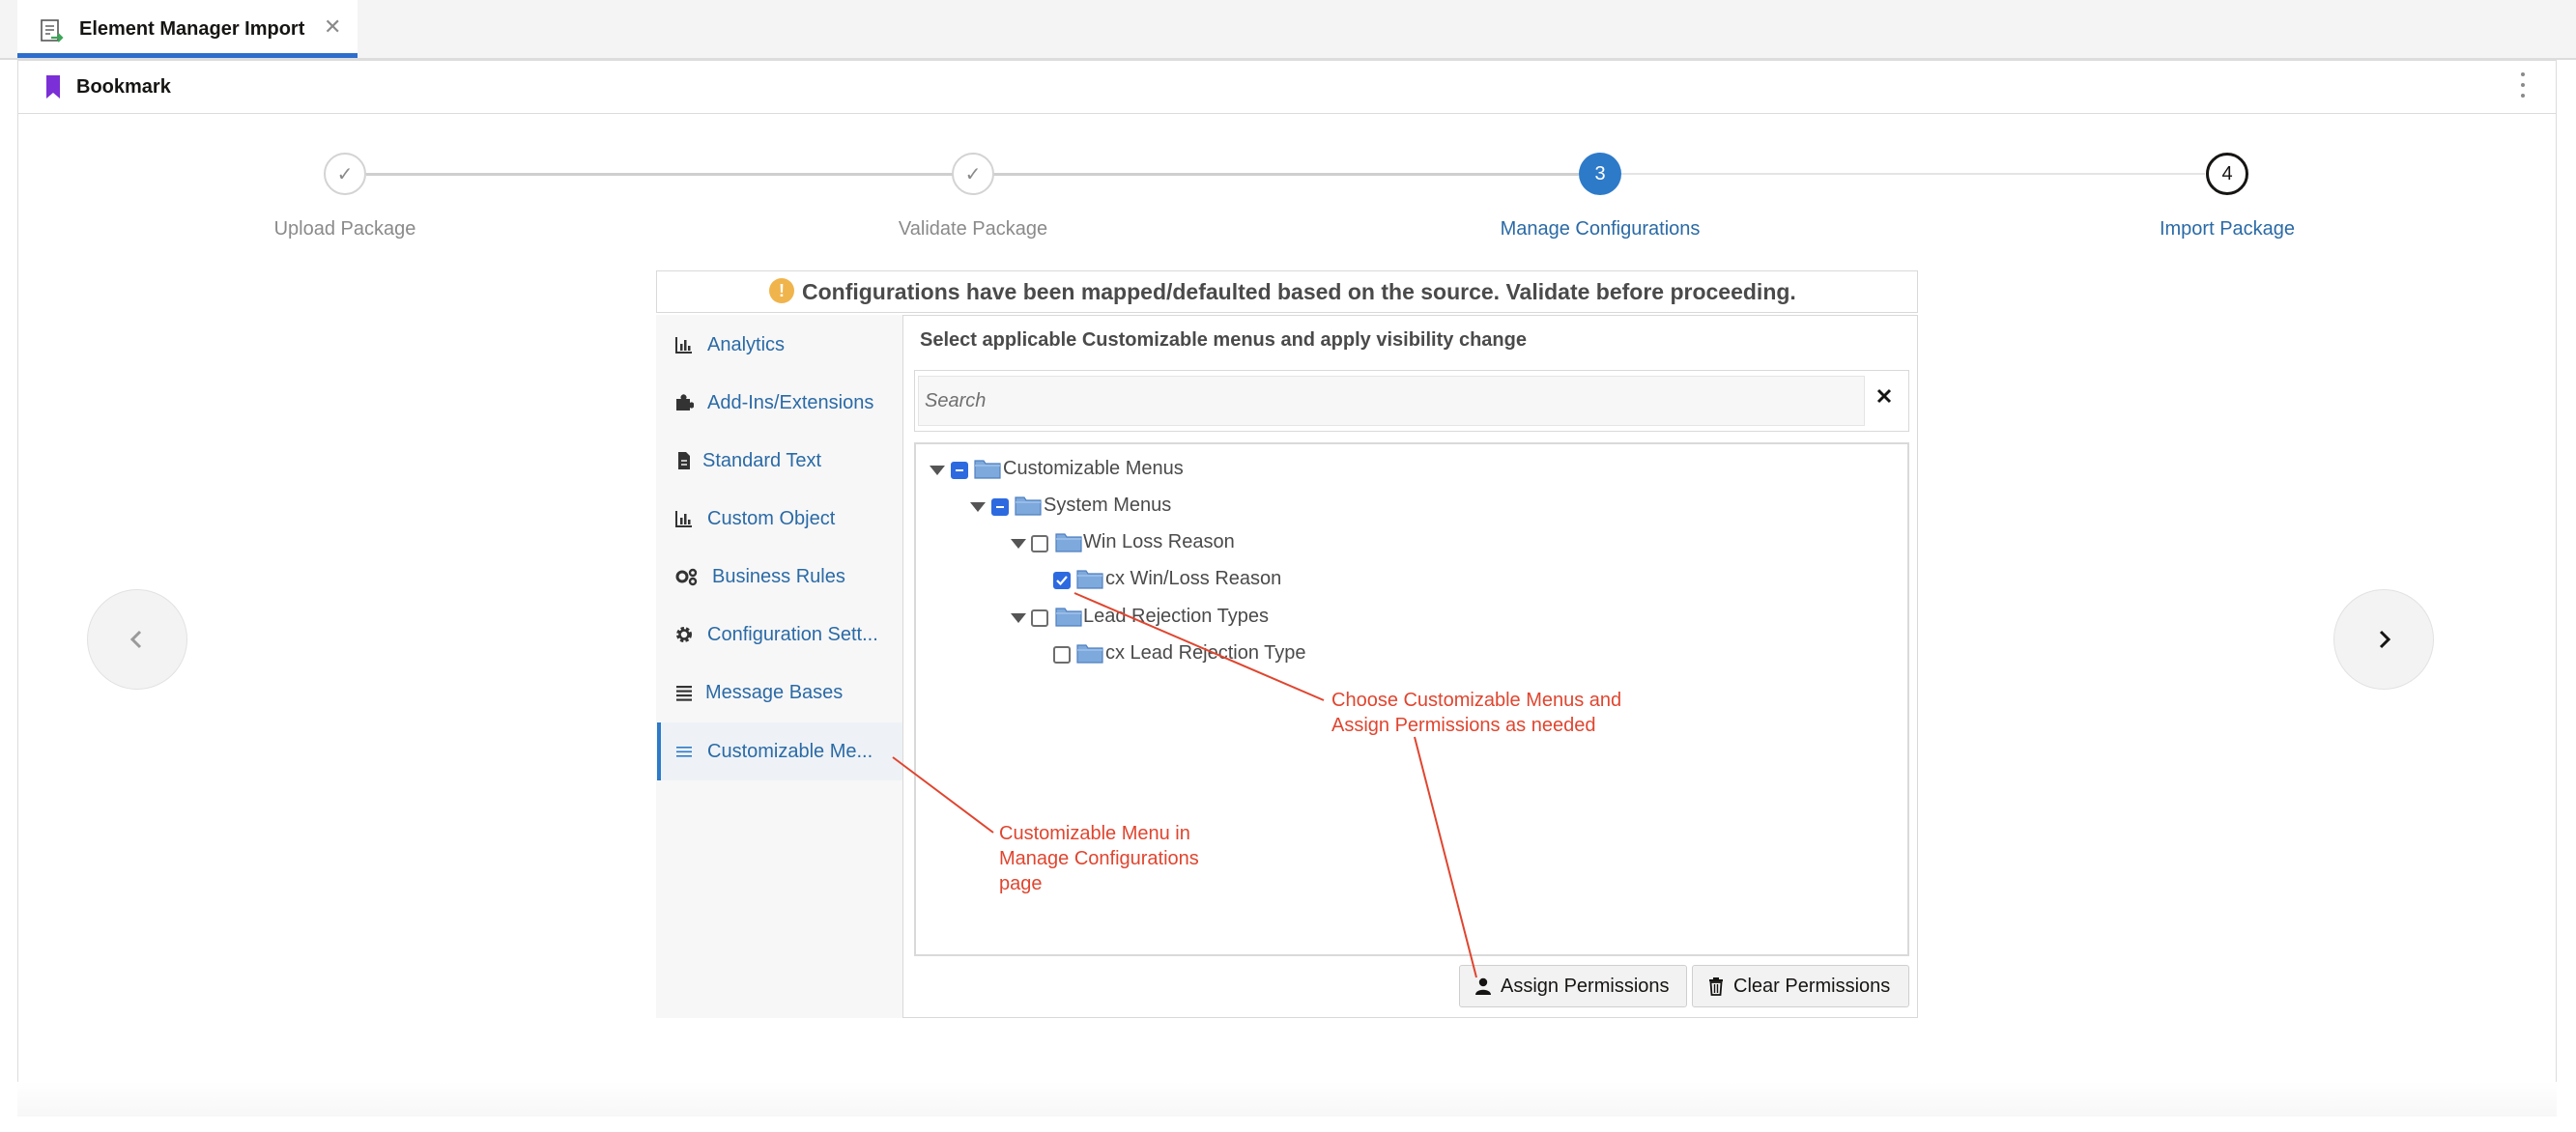 The height and width of the screenshot is (1132, 2576). Describe the element at coordinates (684, 694) in the screenshot. I see `list-icon` at that location.